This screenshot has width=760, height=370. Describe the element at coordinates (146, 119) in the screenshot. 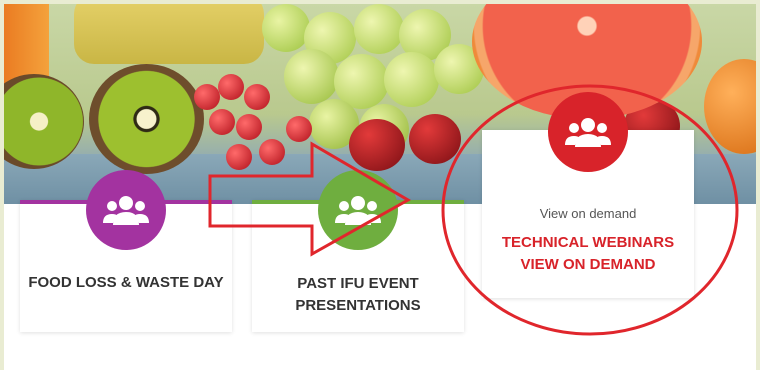

I see `kiwi-center` at that location.